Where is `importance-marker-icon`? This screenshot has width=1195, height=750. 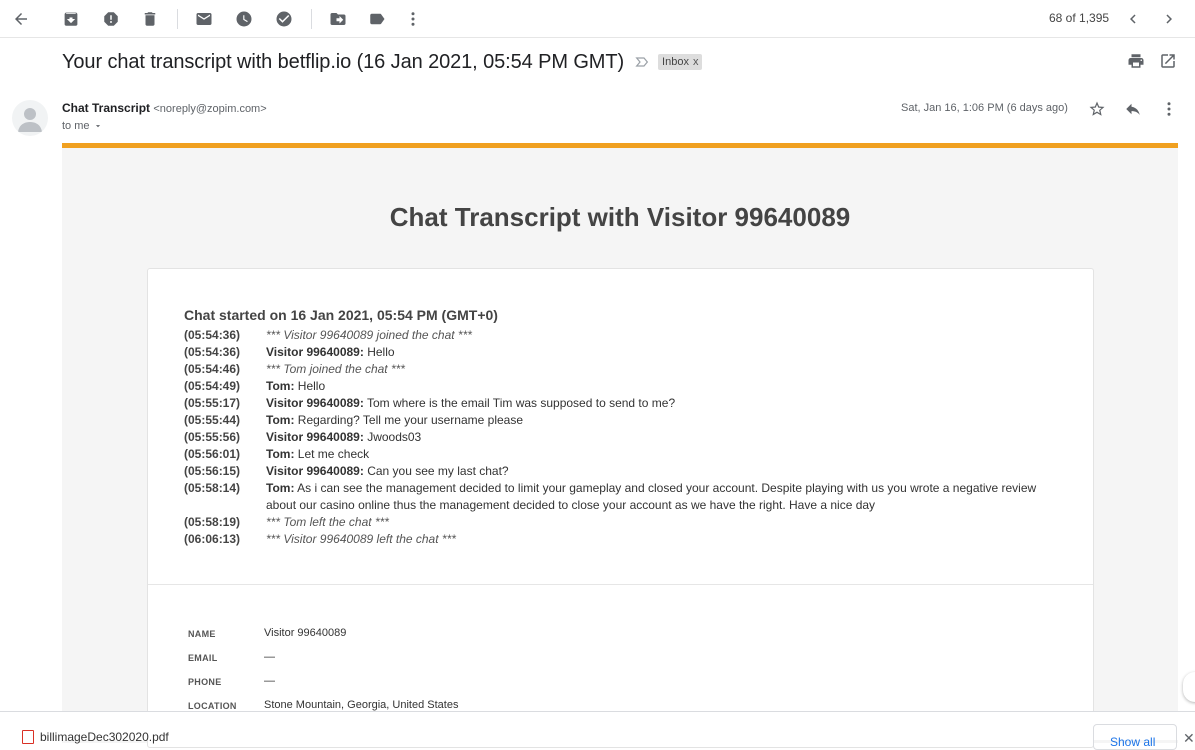 importance-marker-icon is located at coordinates (642, 62).